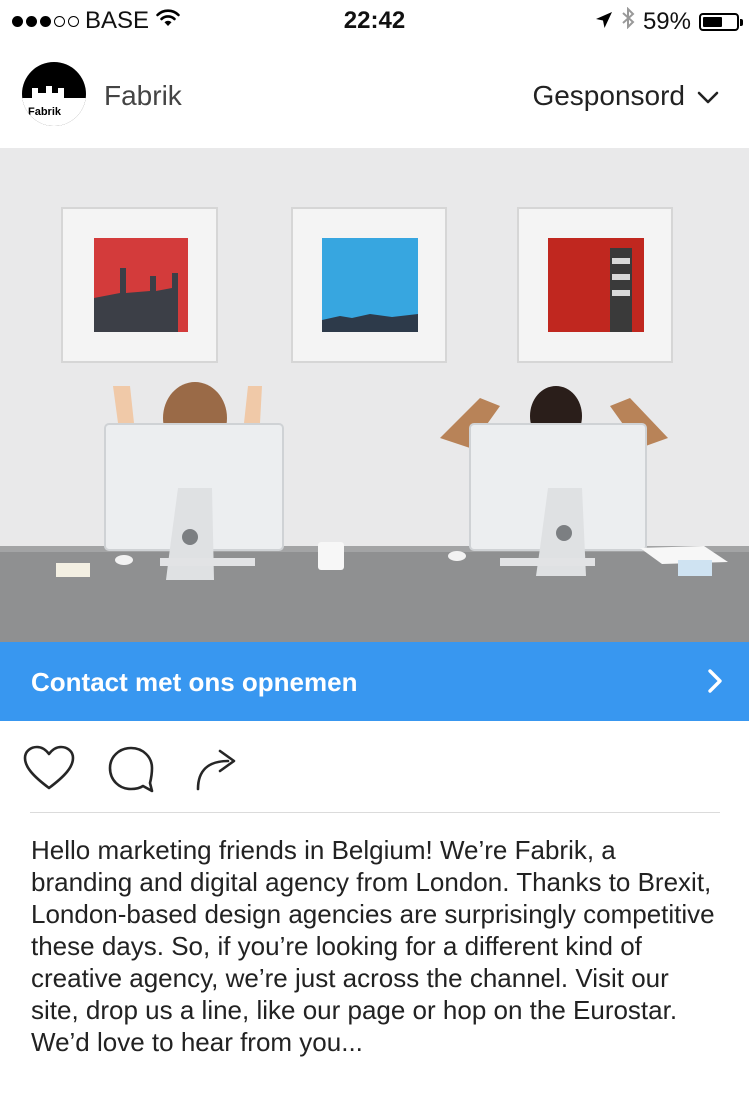  I want to click on battery-percent: 59%, so click(666, 21).